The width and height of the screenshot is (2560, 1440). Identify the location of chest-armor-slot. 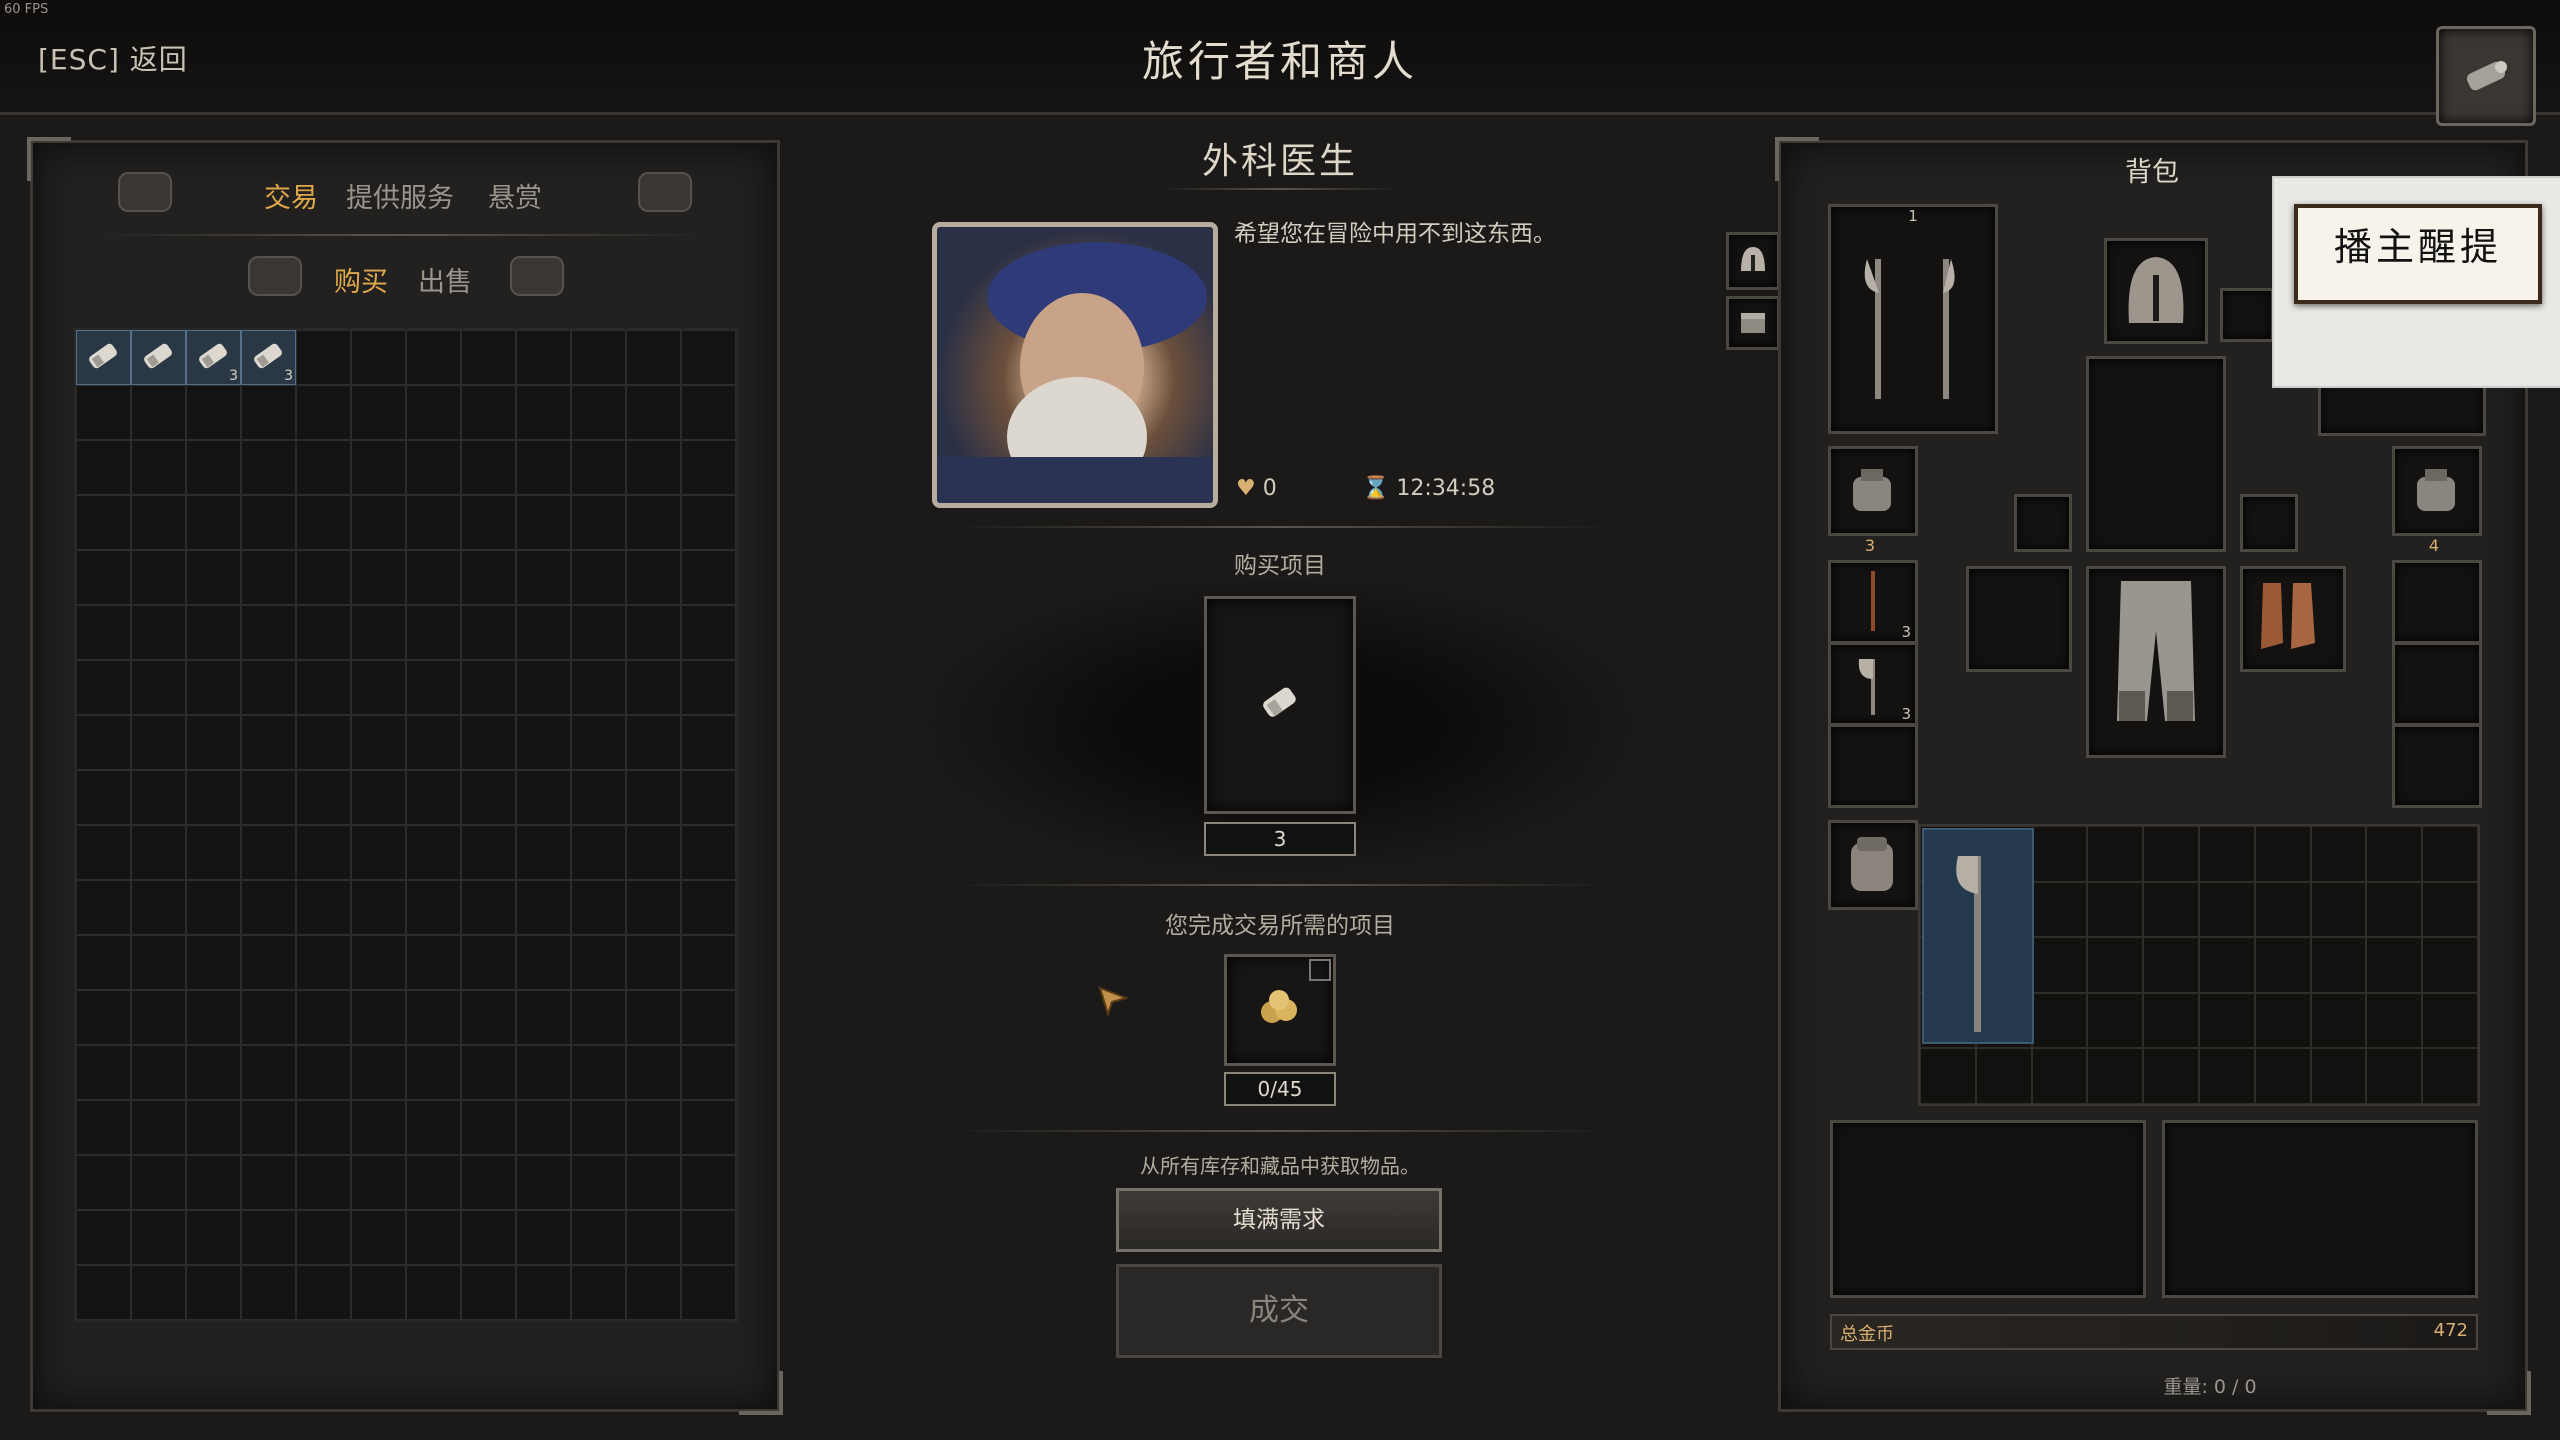
(2156, 454).